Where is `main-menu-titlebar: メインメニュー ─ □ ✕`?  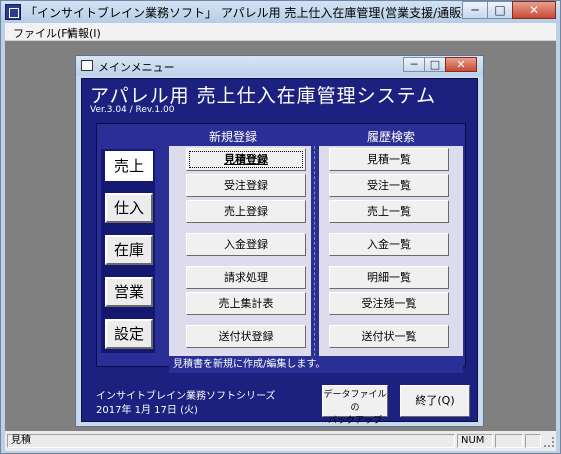 main-menu-titlebar: メインメニュー ─ □ ✕ is located at coordinates (279, 66).